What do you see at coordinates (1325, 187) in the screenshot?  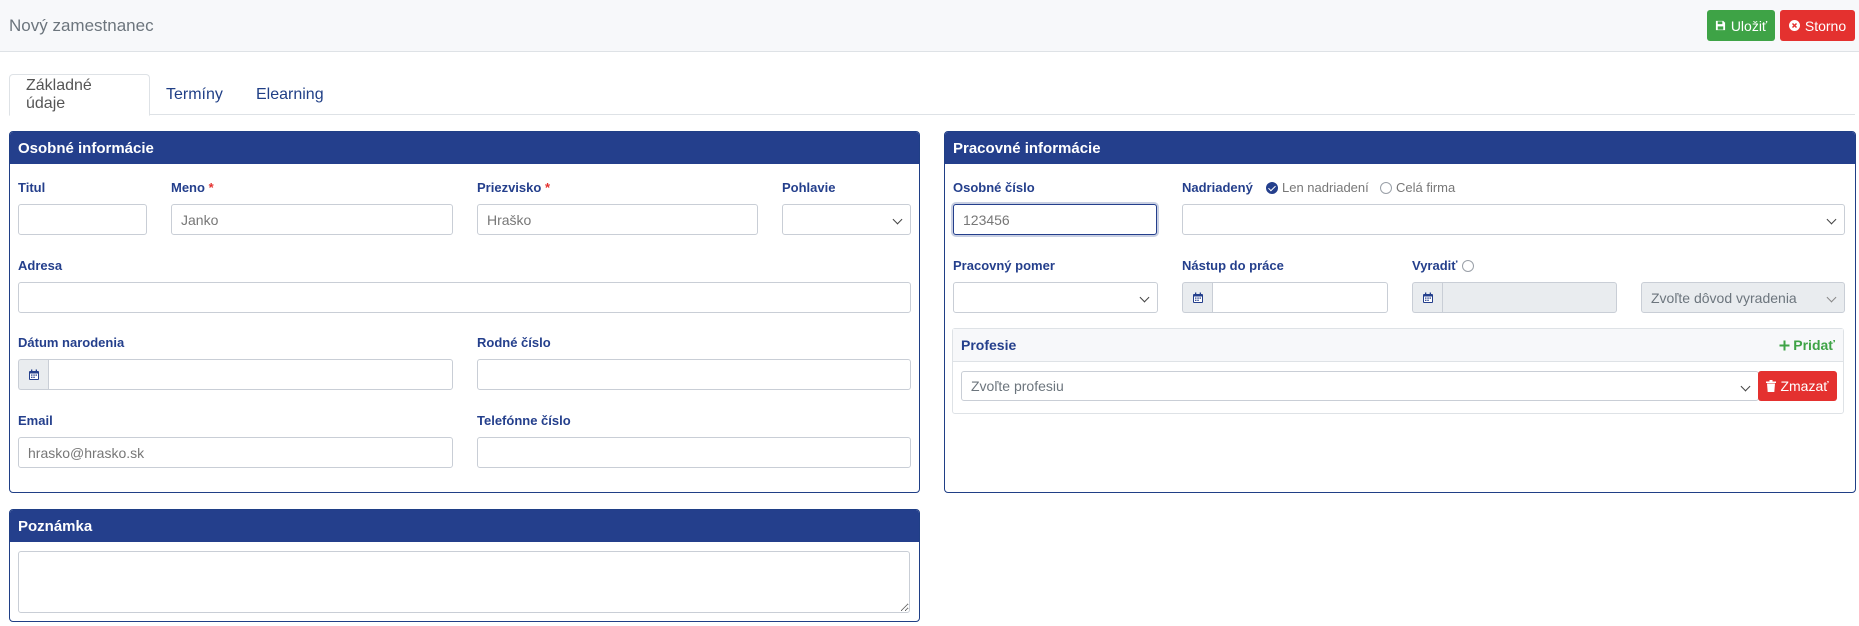 I see `radio-len-label: Len nadriadení` at bounding box center [1325, 187].